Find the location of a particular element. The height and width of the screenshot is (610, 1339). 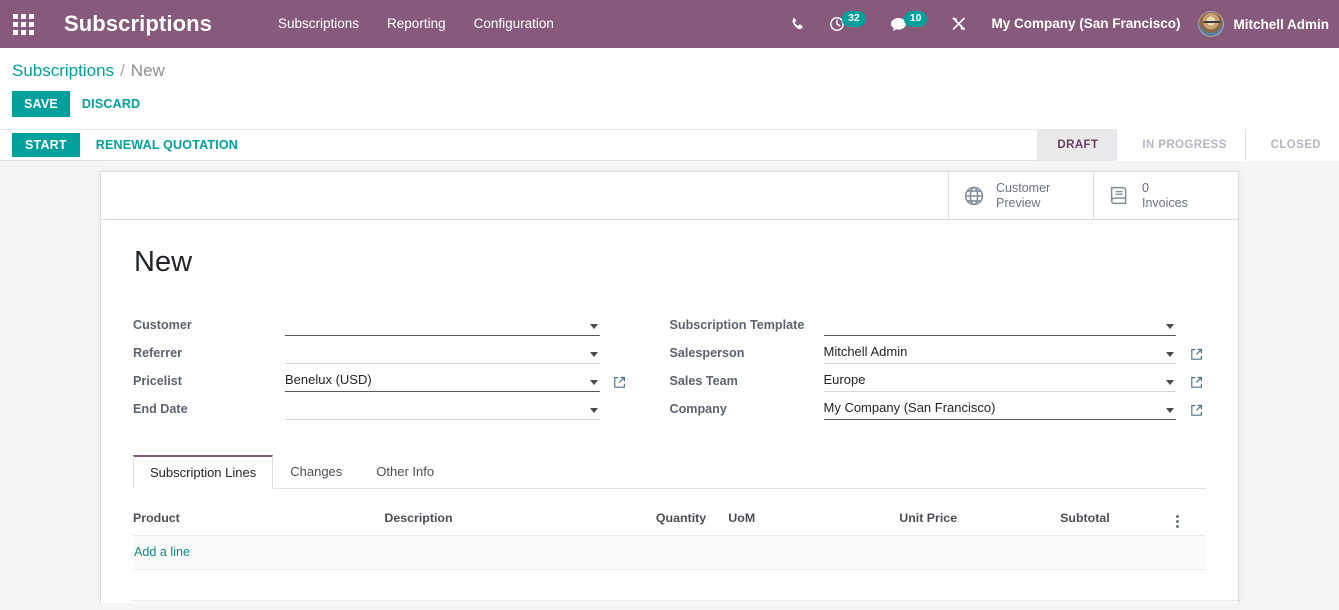

field-customer-label: Customer is located at coordinates (162, 325).